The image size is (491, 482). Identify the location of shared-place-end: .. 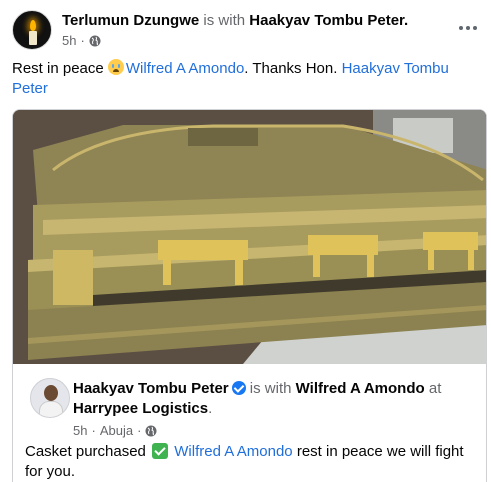
(210, 408).